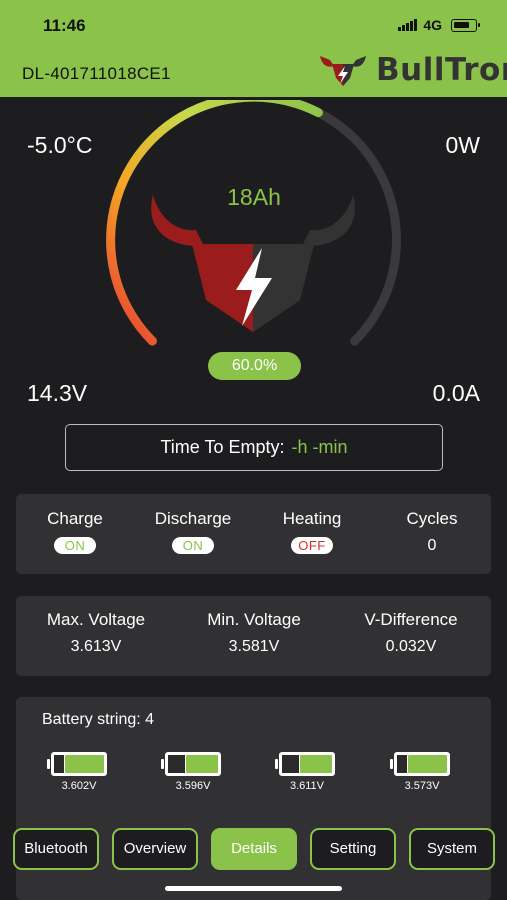  I want to click on nav-details-button: Details, so click(254, 849).